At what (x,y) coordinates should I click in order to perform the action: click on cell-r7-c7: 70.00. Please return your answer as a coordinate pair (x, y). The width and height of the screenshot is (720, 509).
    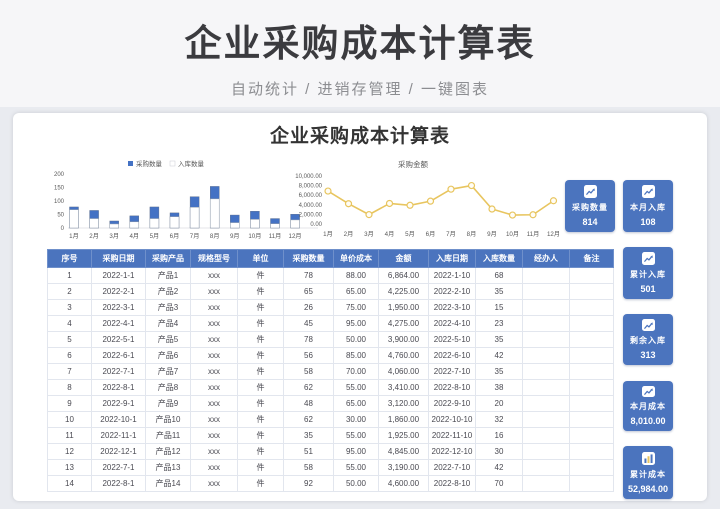
    Looking at the image, I should click on (356, 371).